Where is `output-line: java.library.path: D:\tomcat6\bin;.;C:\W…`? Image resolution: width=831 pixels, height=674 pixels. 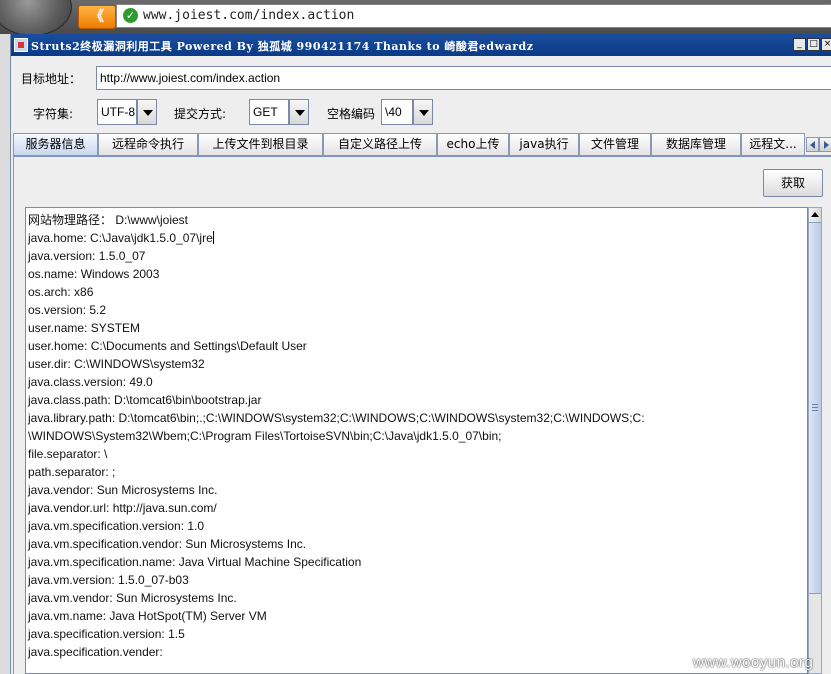
output-line: java.library.path: D:\tomcat6\bin;.;C:\W… is located at coordinates (336, 418).